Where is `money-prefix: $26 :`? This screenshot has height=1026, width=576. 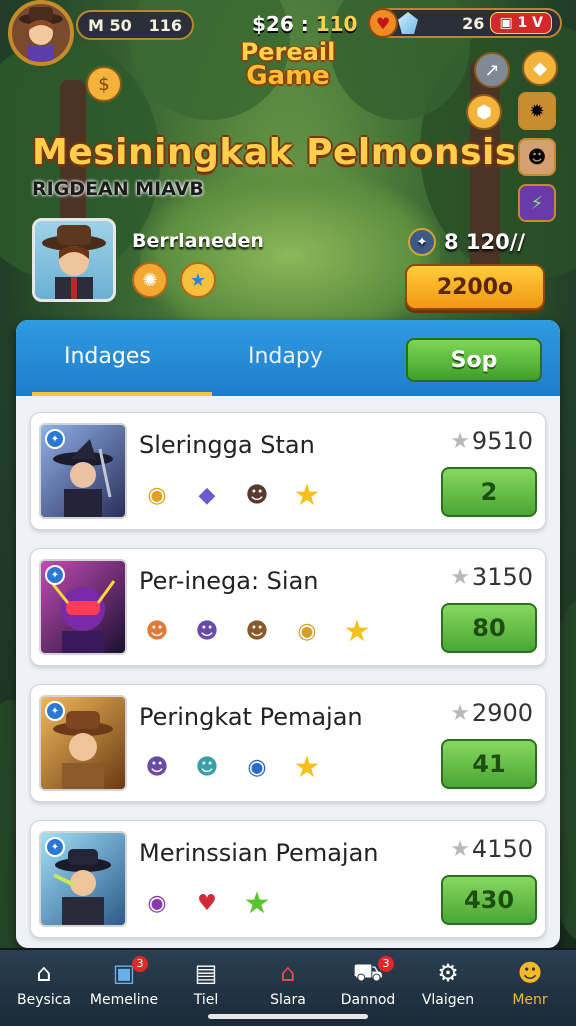
money-prefix: $26 : is located at coordinates (280, 24).